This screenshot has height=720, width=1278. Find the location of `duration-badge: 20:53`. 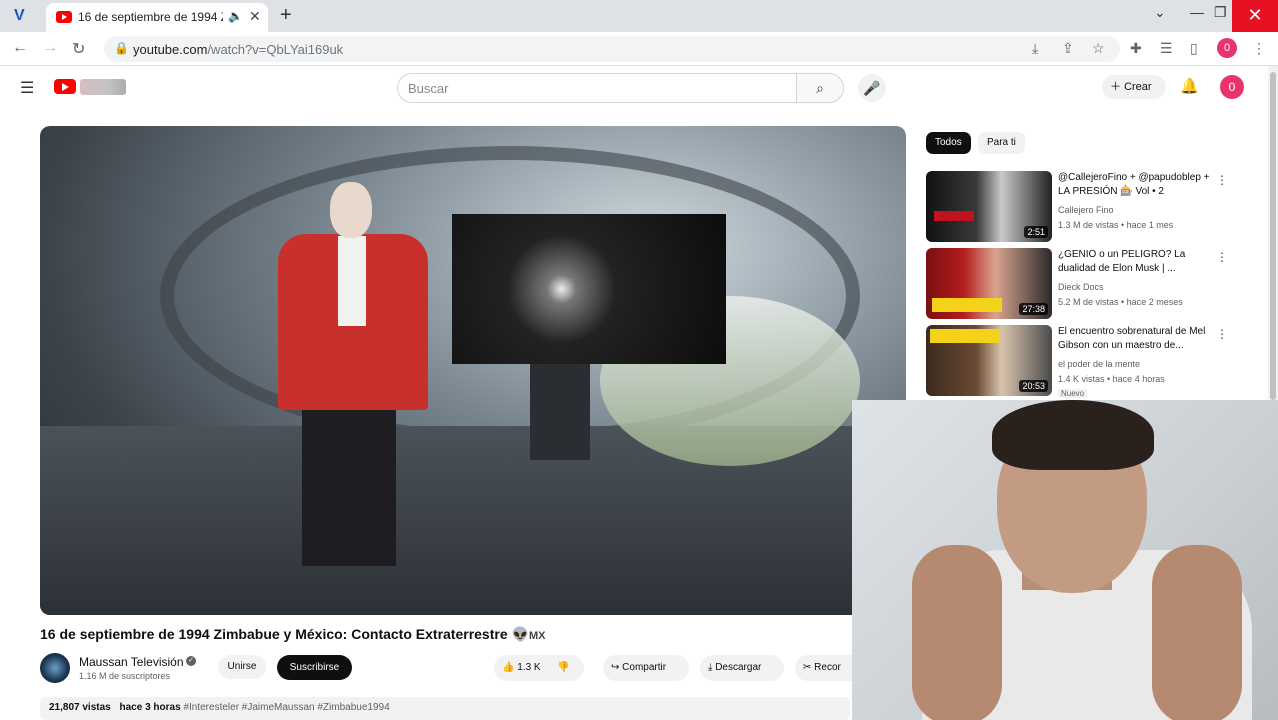

duration-badge: 20:53 is located at coordinates (1033, 386).